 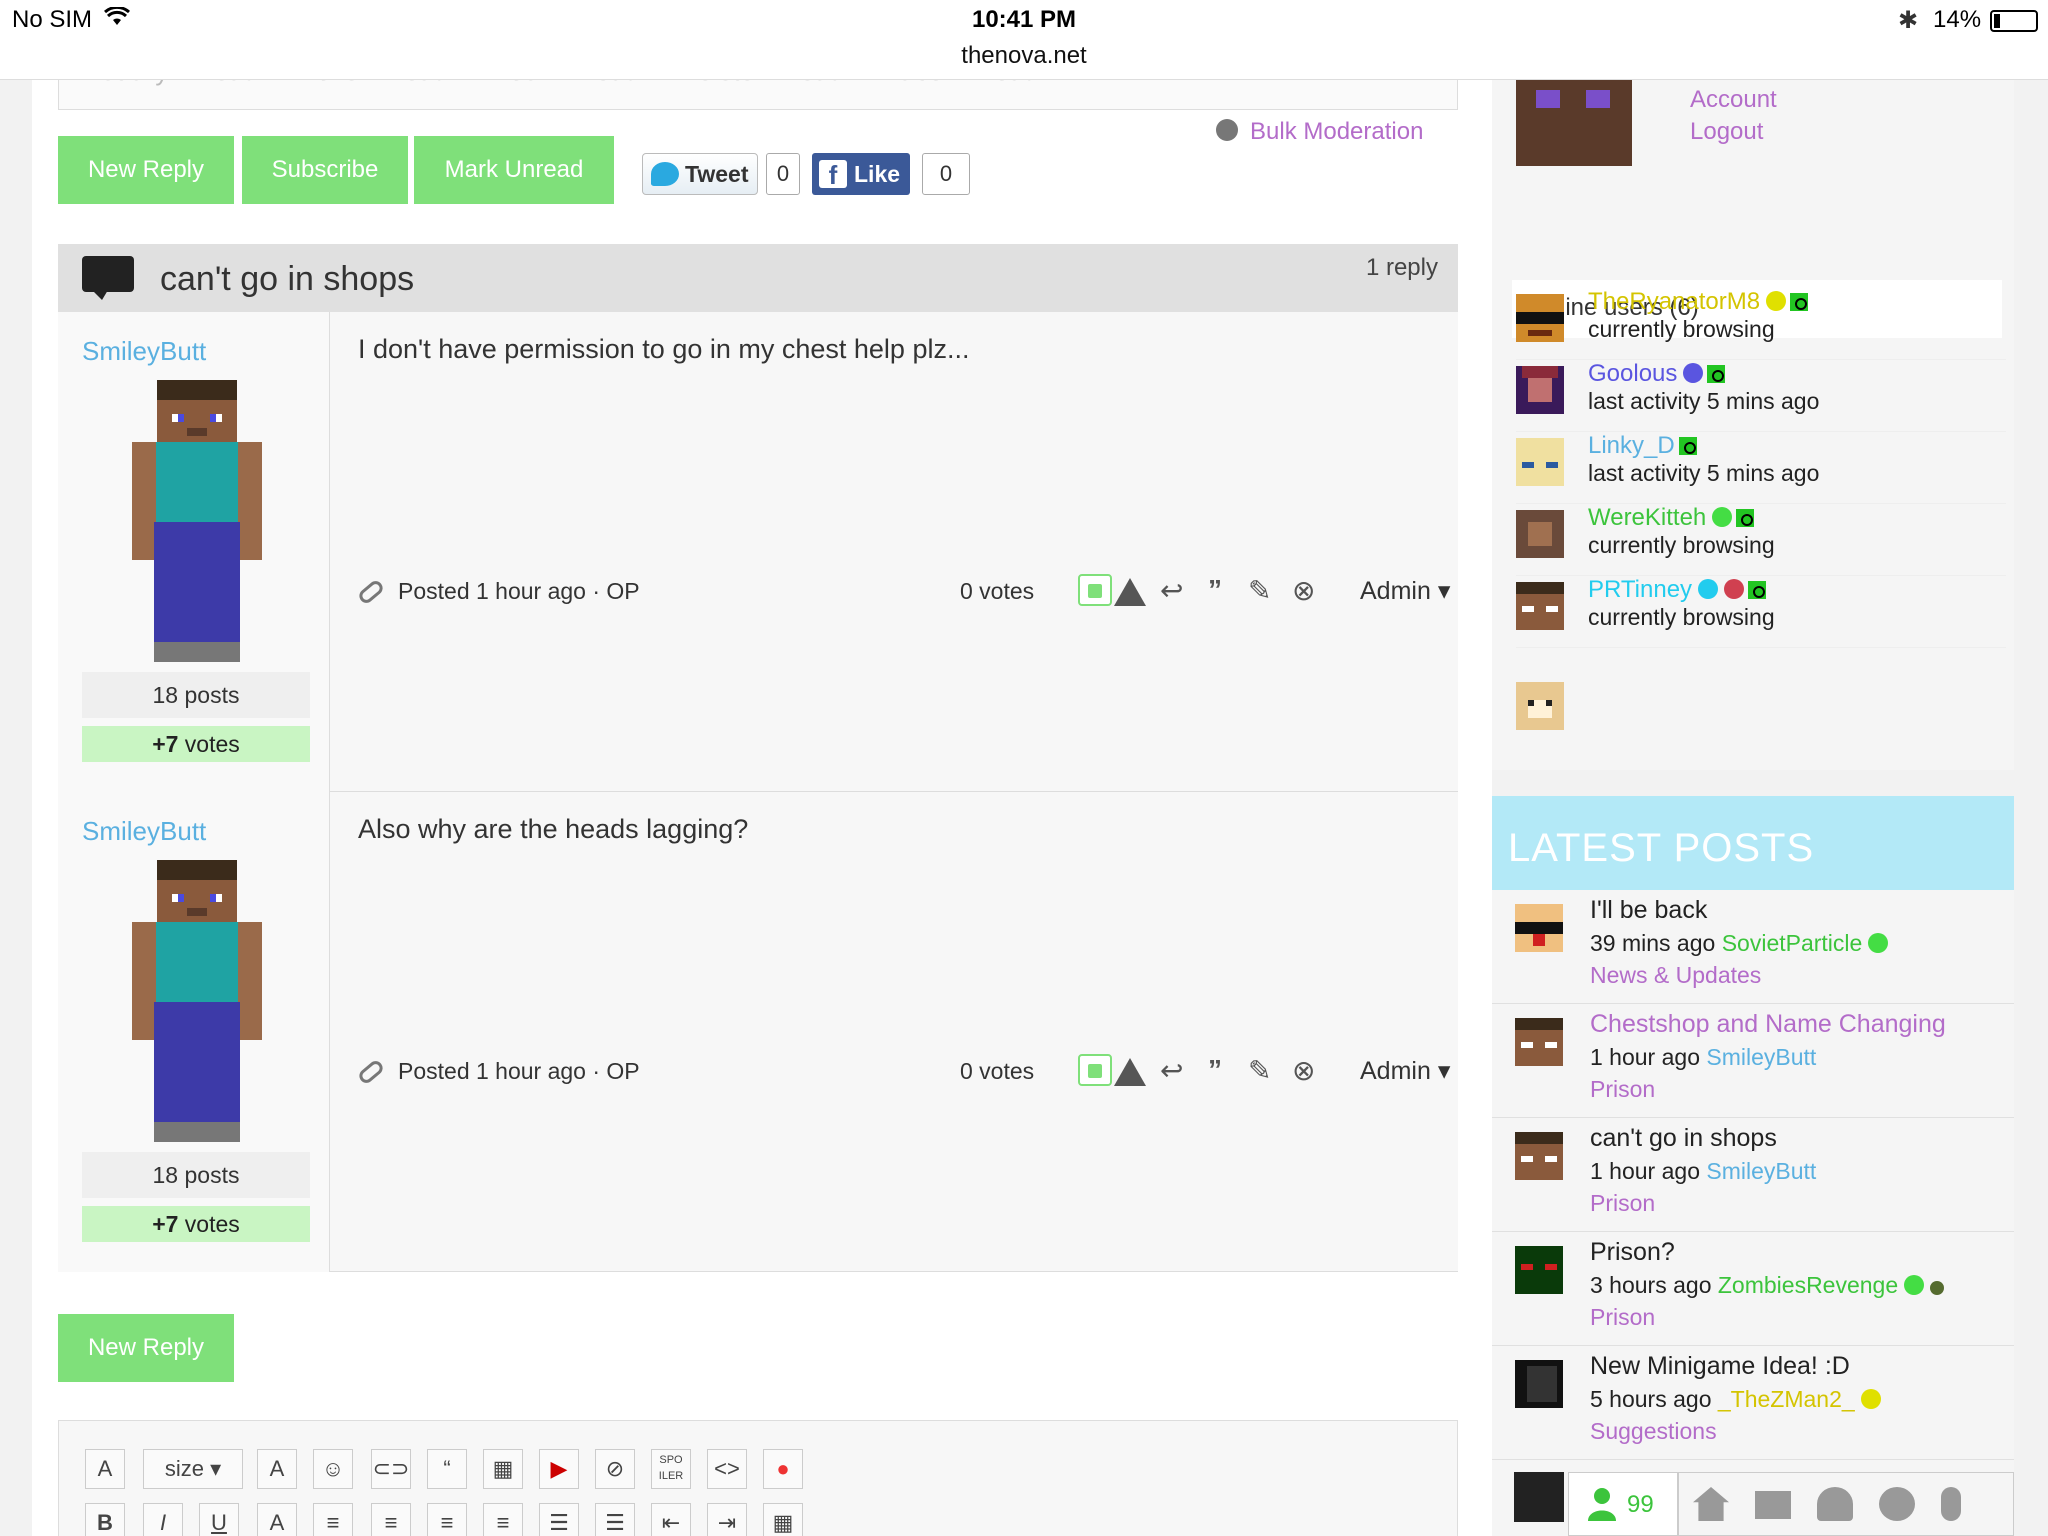 I want to click on bulk-moderation-link: Bulk Moderation, so click(x=1319, y=132).